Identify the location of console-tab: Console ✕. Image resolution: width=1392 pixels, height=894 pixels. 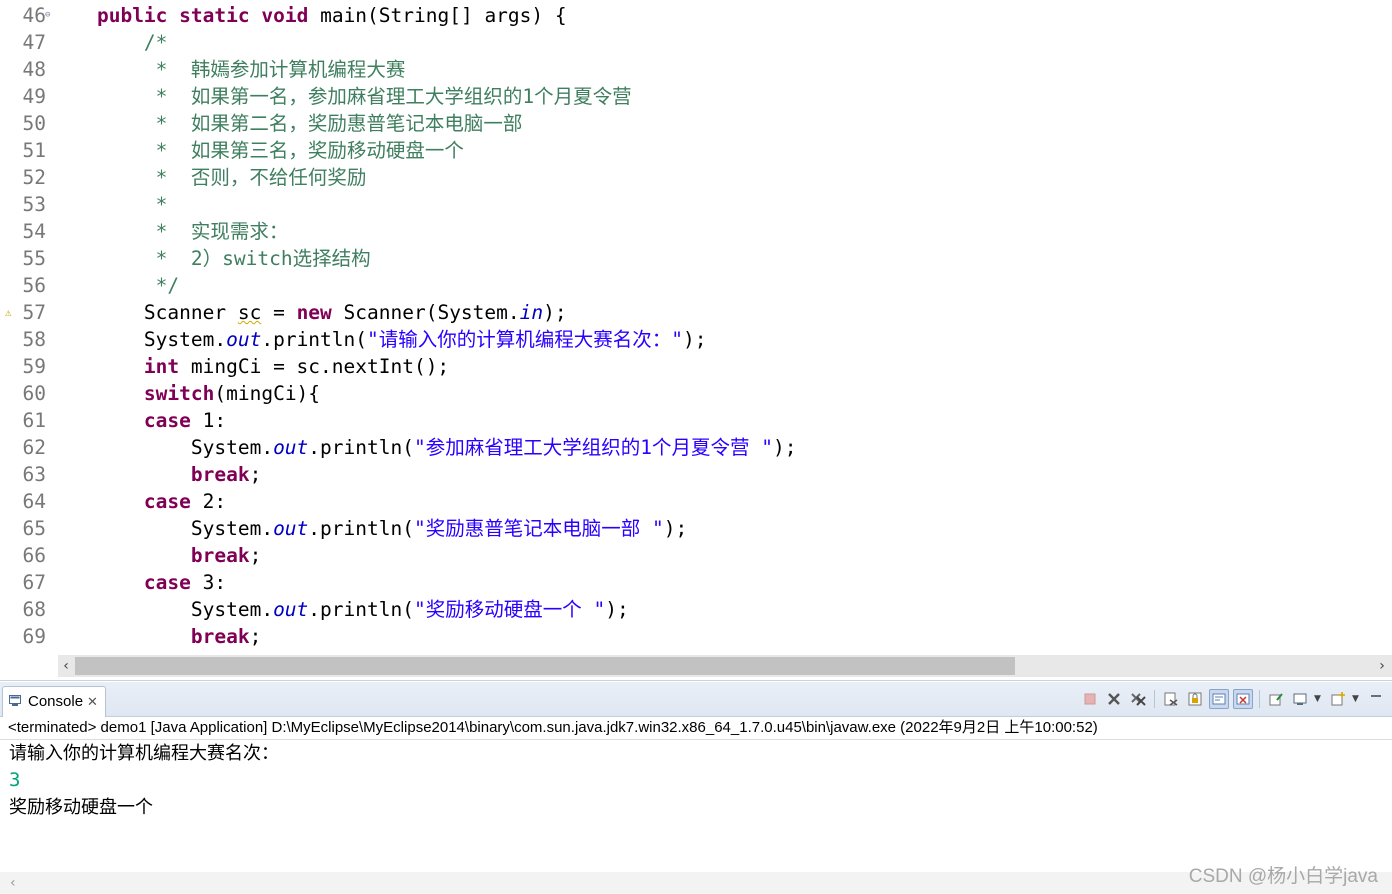
(54, 701).